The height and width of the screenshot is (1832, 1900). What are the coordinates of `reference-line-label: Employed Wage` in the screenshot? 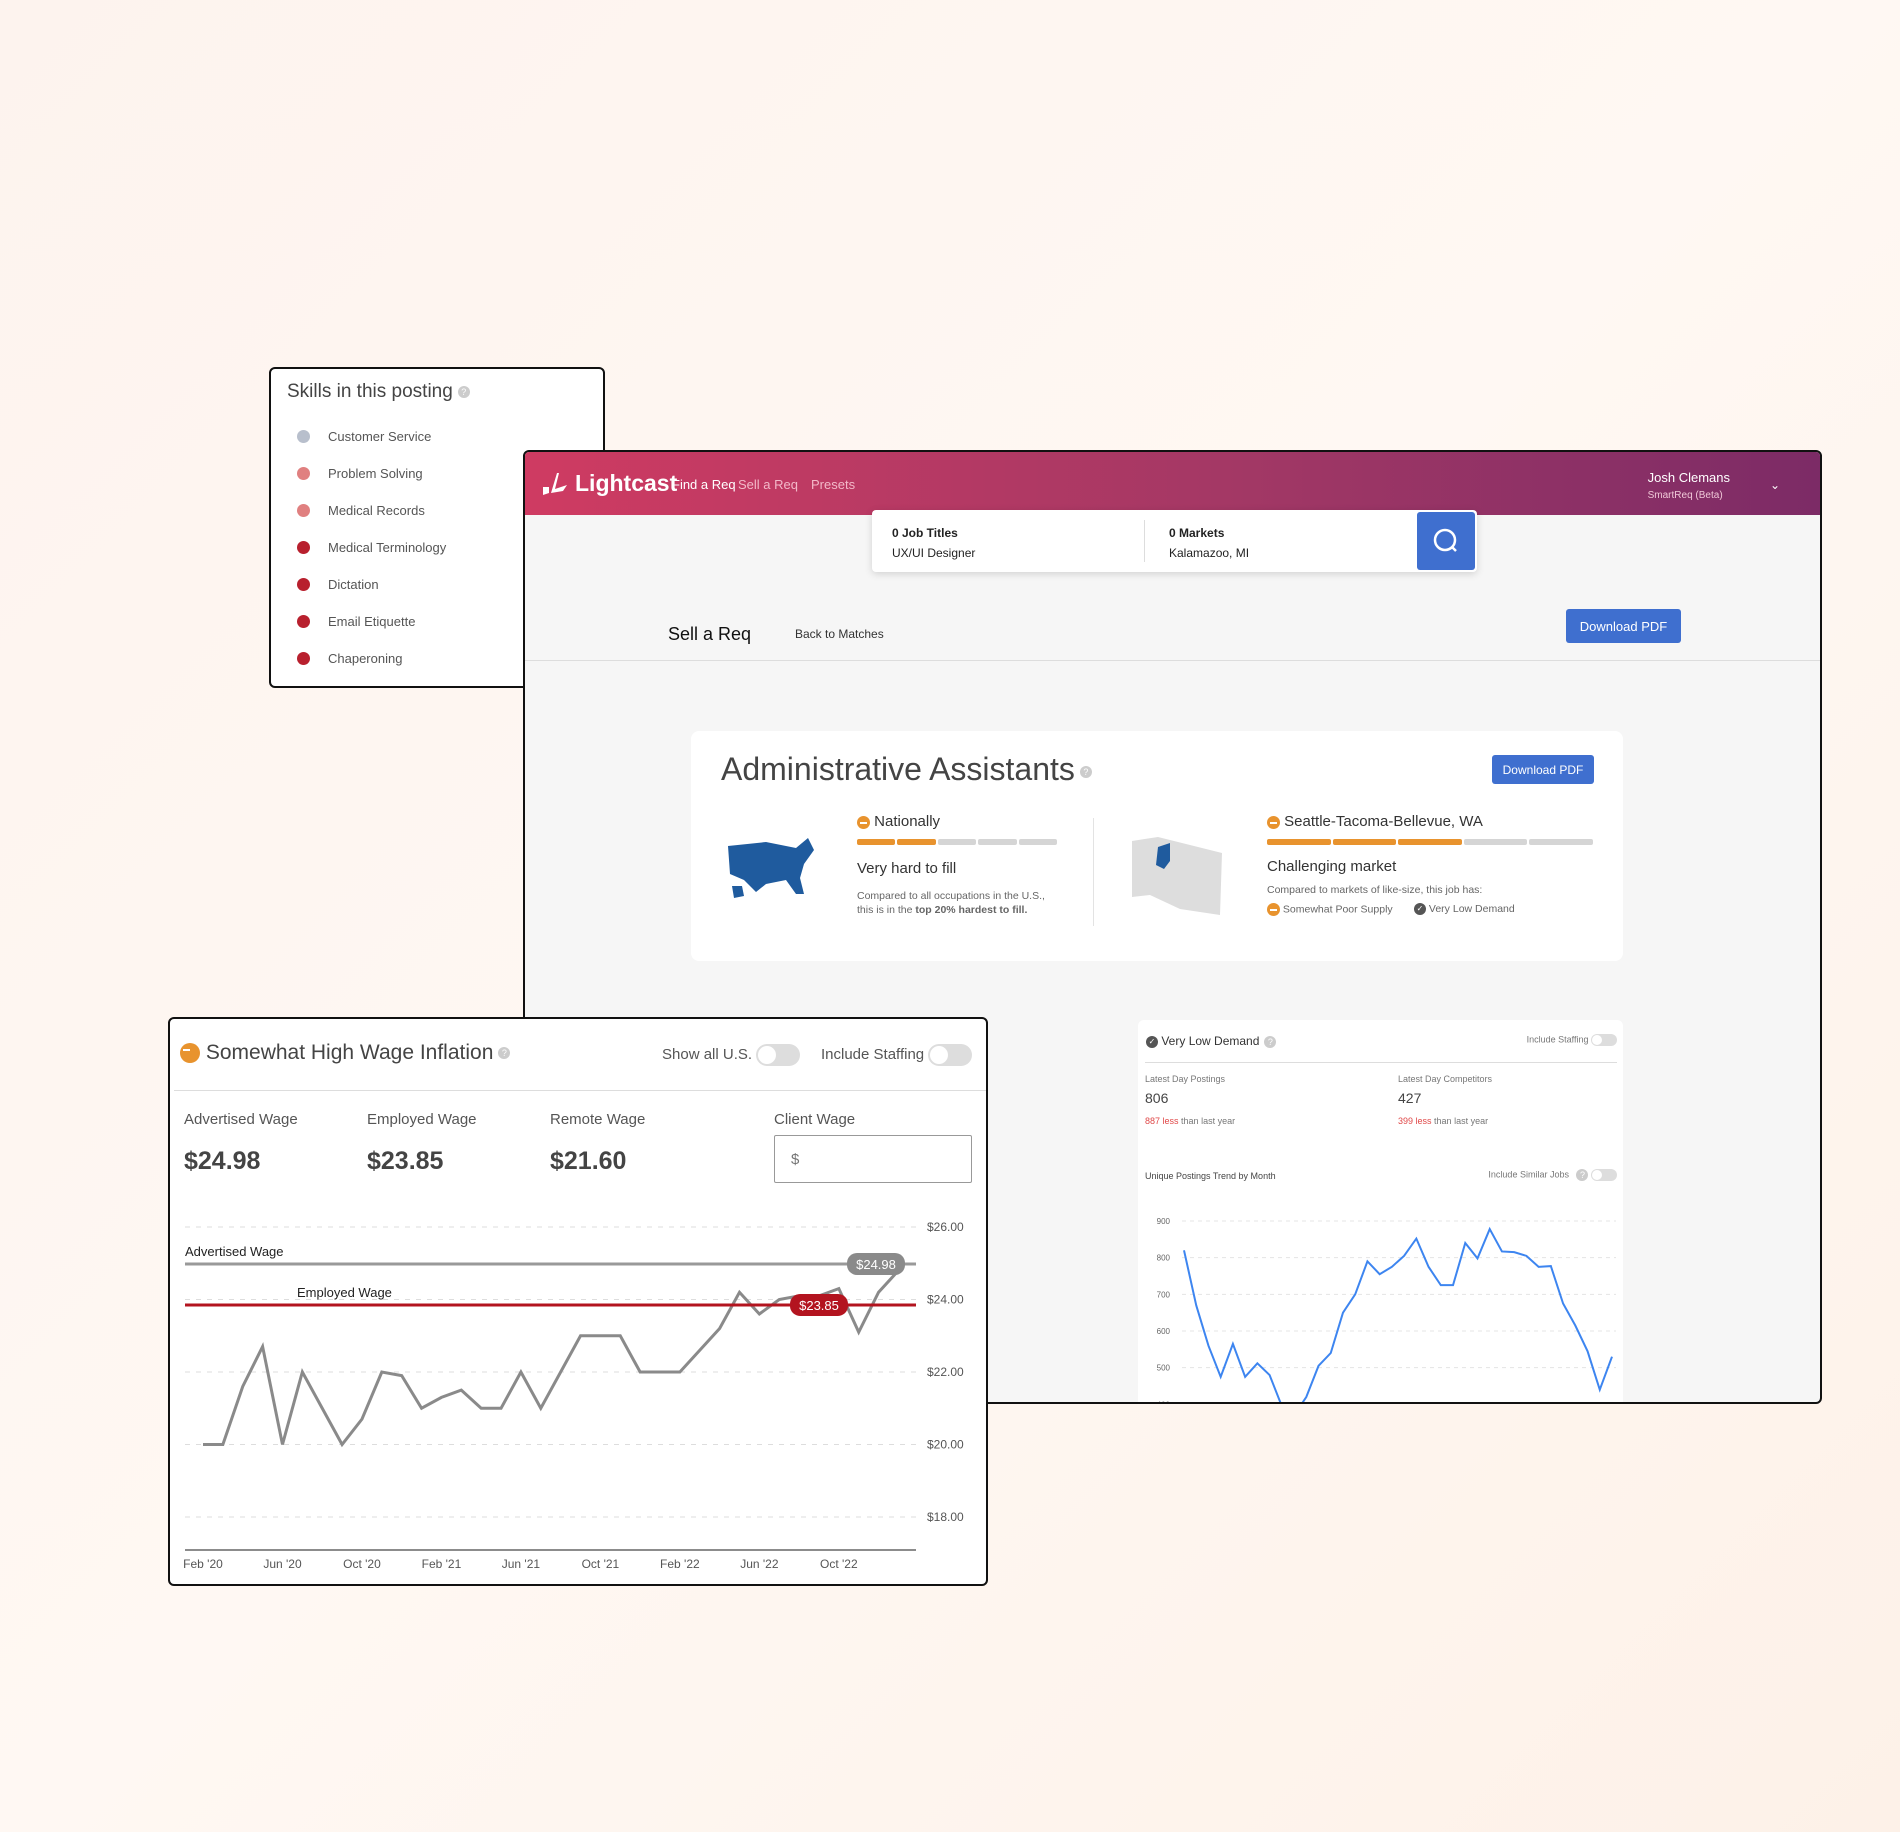 It's located at (344, 1292).